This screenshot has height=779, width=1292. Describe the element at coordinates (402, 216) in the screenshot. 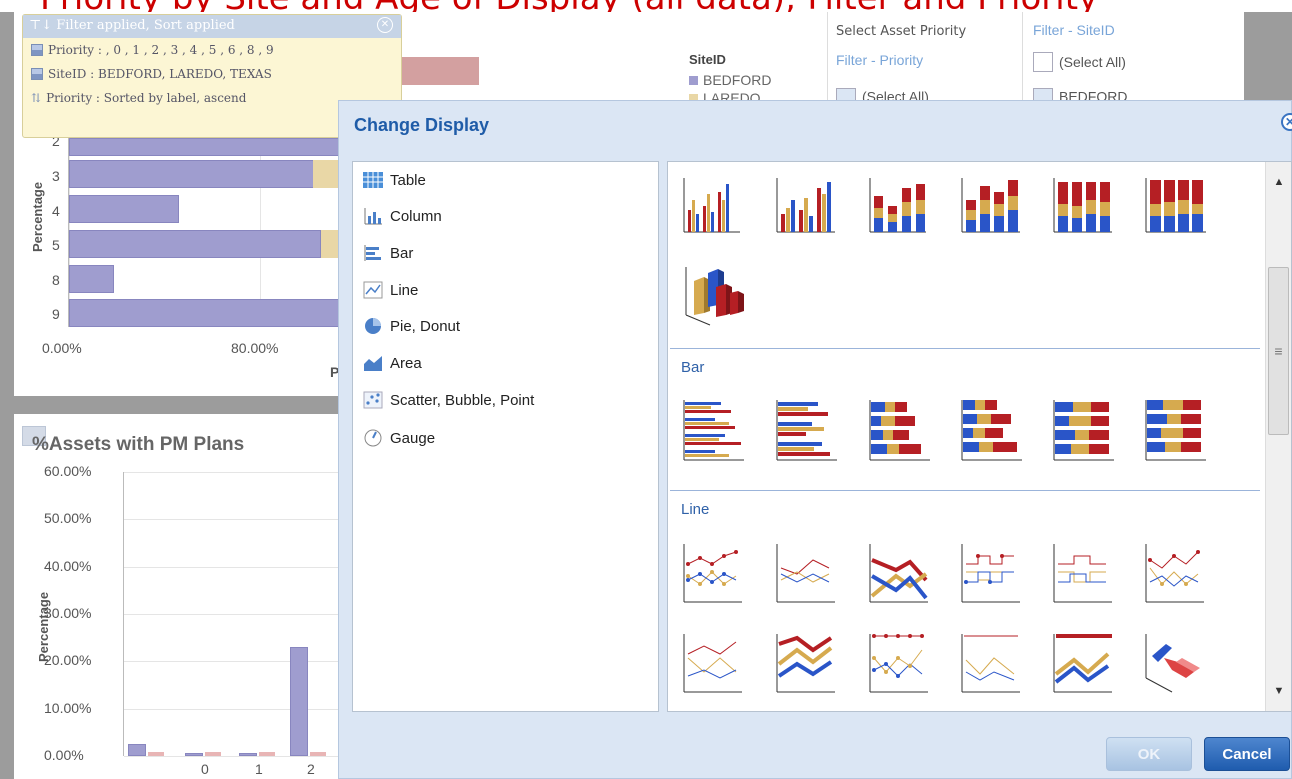

I see `chart-type-column: Column` at that location.